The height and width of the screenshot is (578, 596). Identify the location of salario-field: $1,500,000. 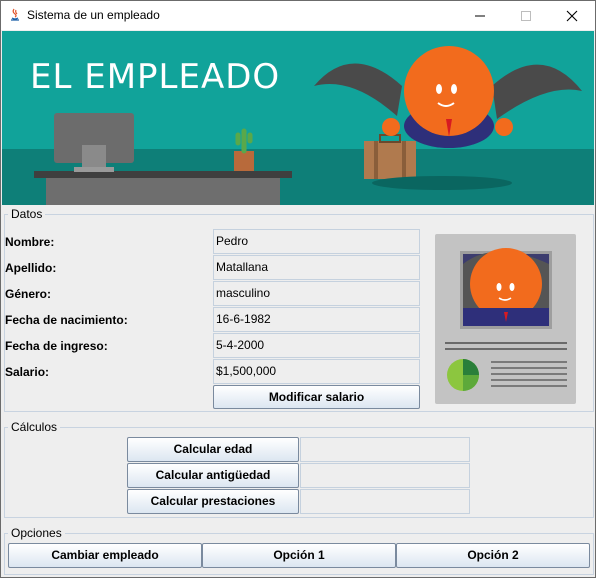
(316, 371).